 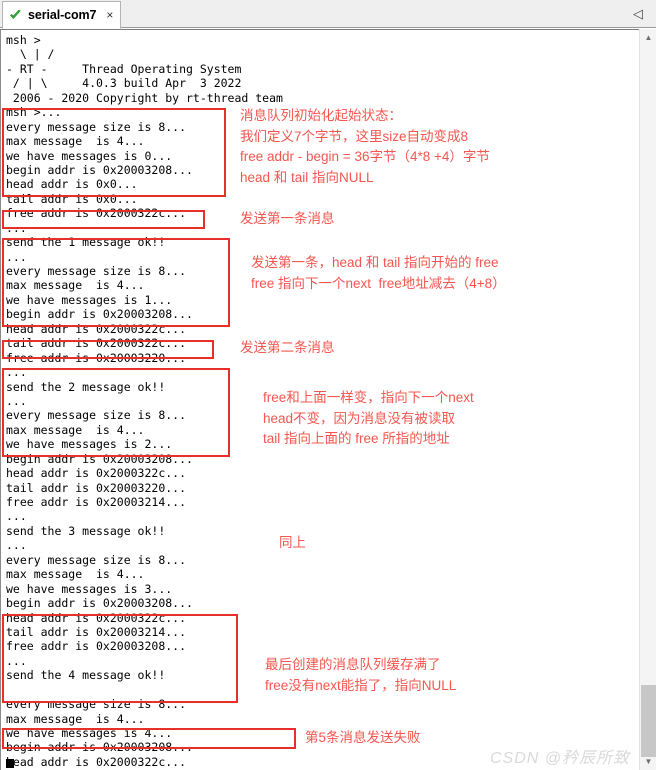 I want to click on tab-serial-com7: serial-com7 ×, so click(x=62, y=15).